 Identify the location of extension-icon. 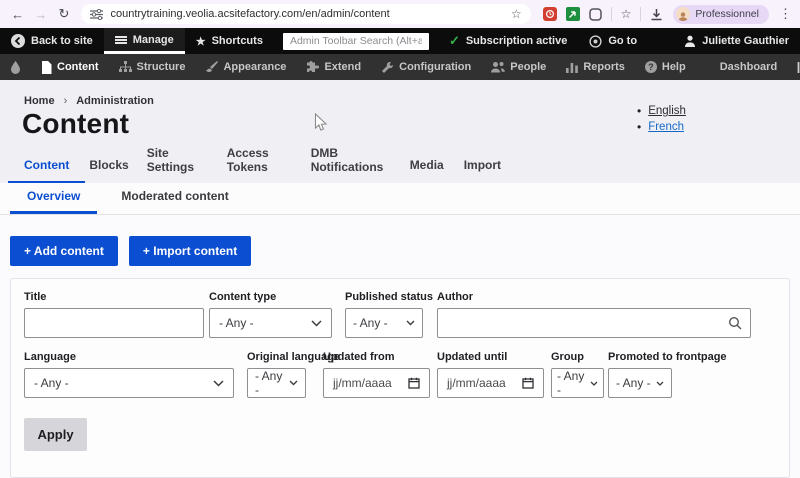
(595, 14).